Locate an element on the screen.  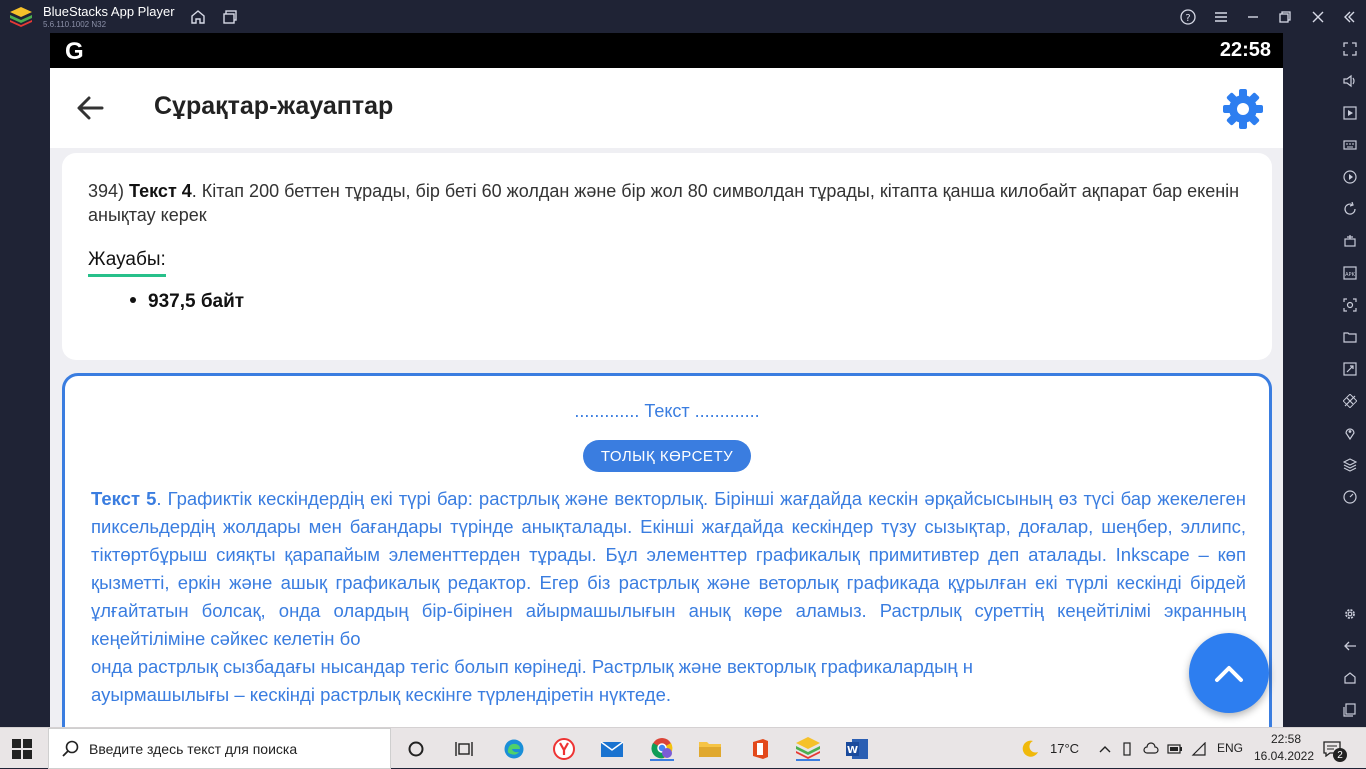
performance-icon is located at coordinates (1349, 496).